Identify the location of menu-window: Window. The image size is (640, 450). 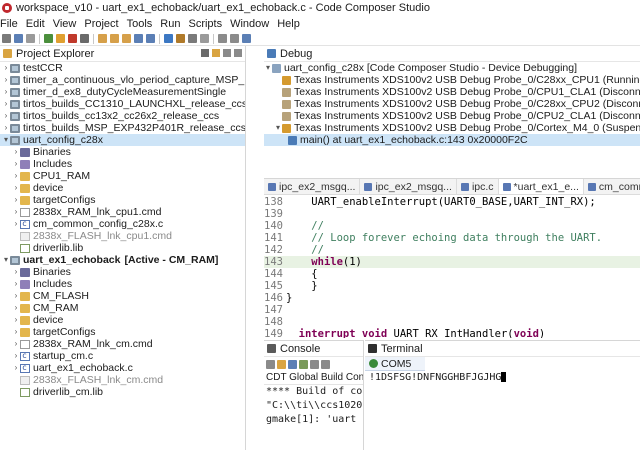
(249, 24).